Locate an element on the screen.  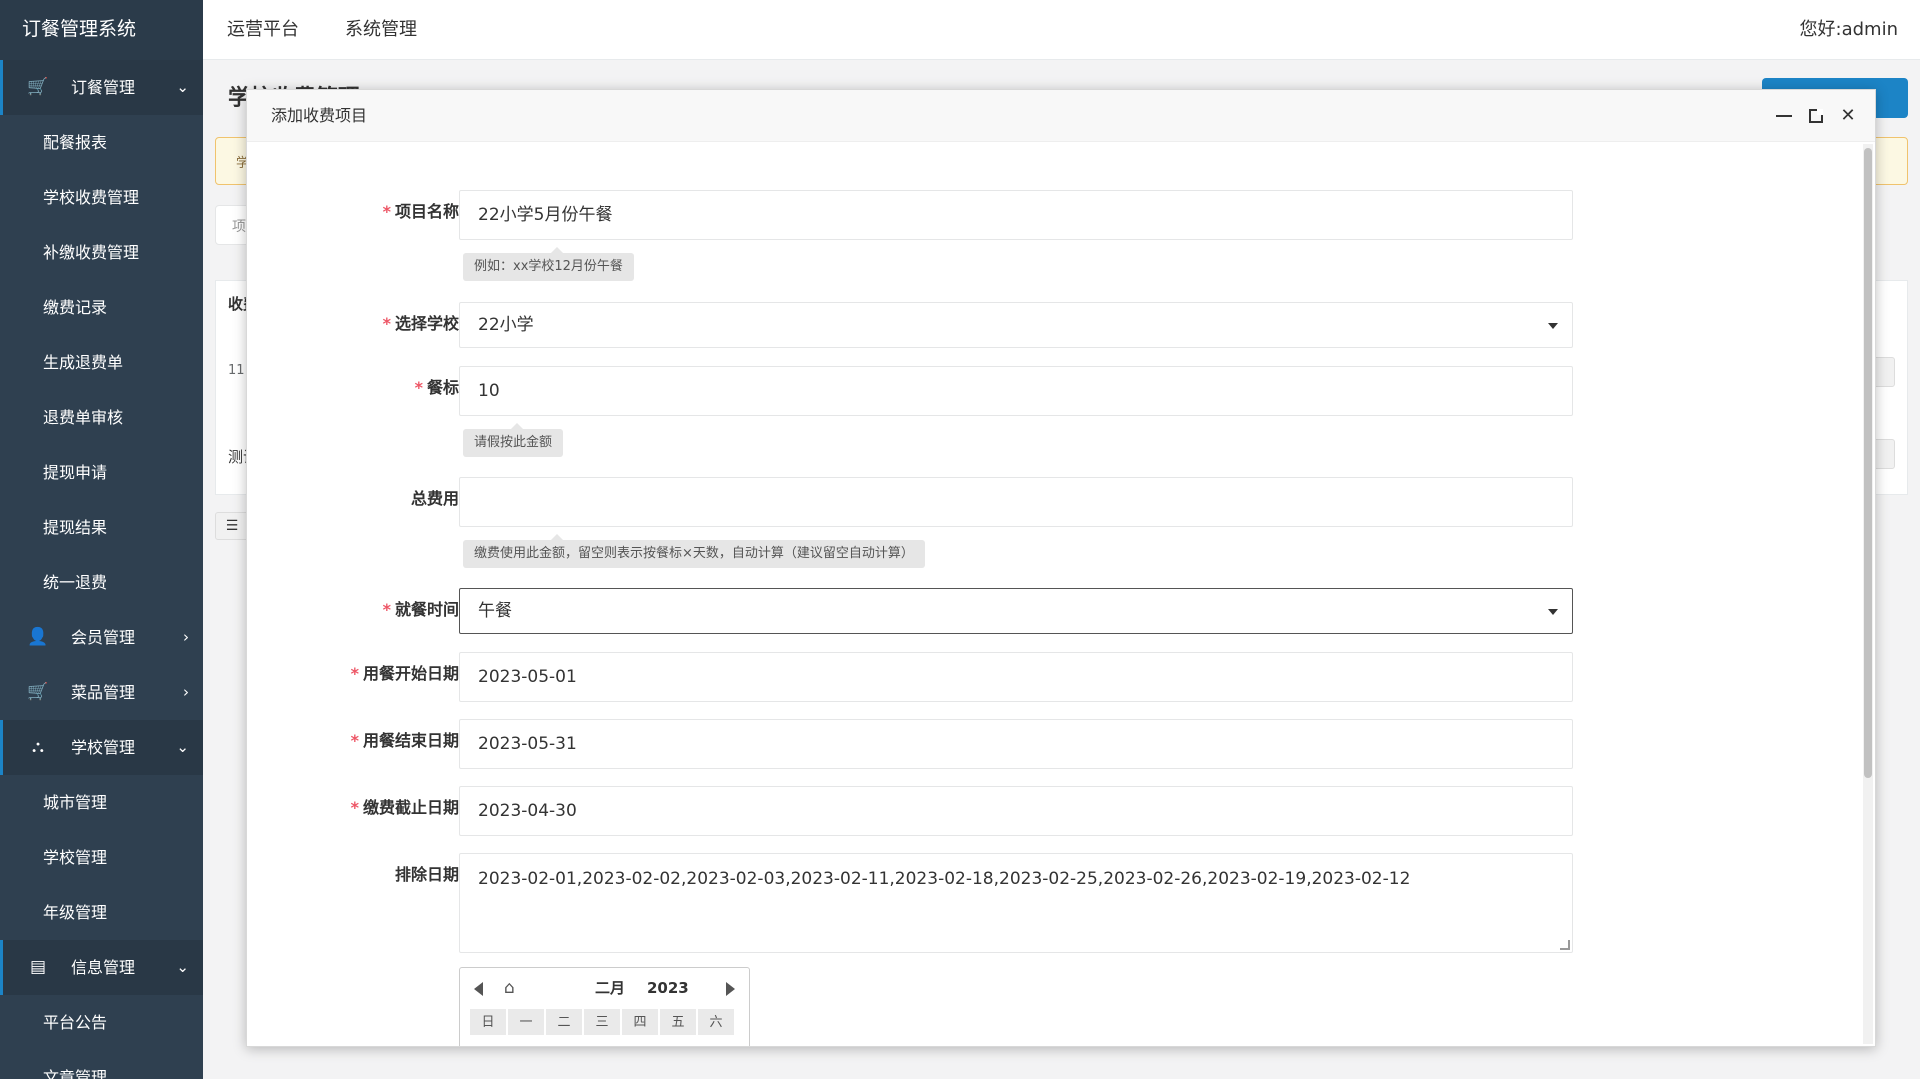
meal-standard-label: * 餐标 is located at coordinates (436, 387).